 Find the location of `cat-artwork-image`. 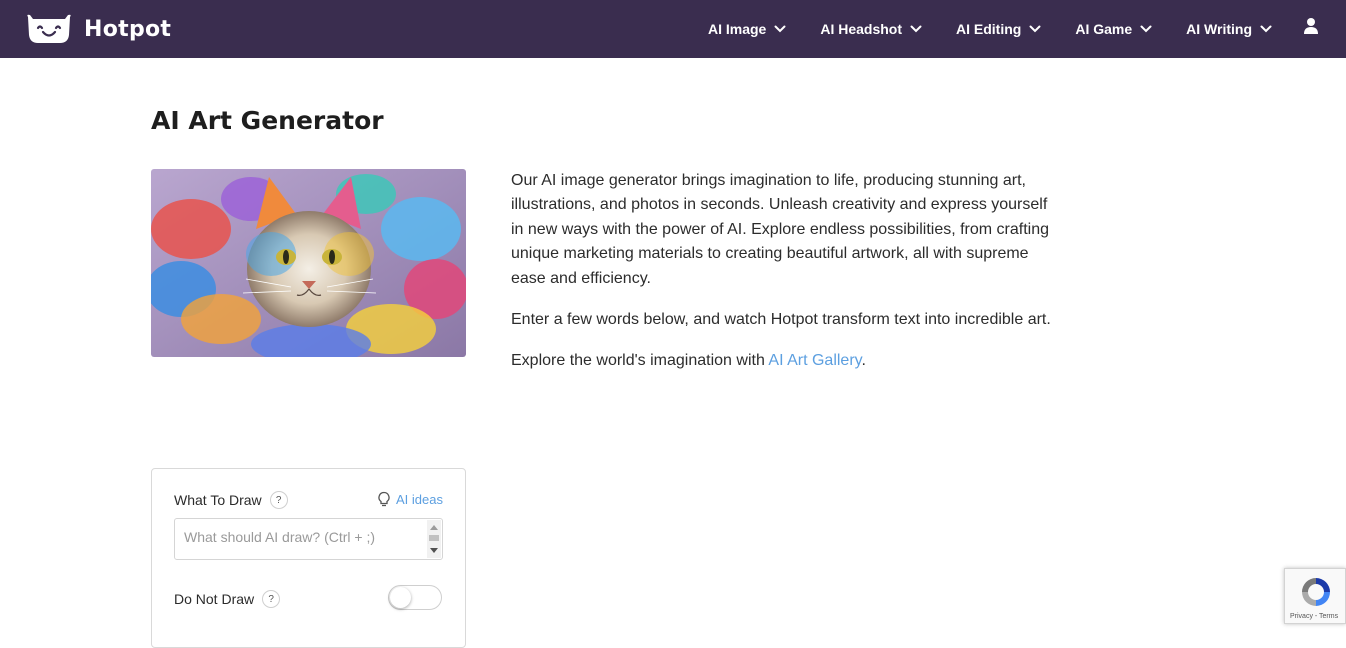

cat-artwork-image is located at coordinates (308, 263).